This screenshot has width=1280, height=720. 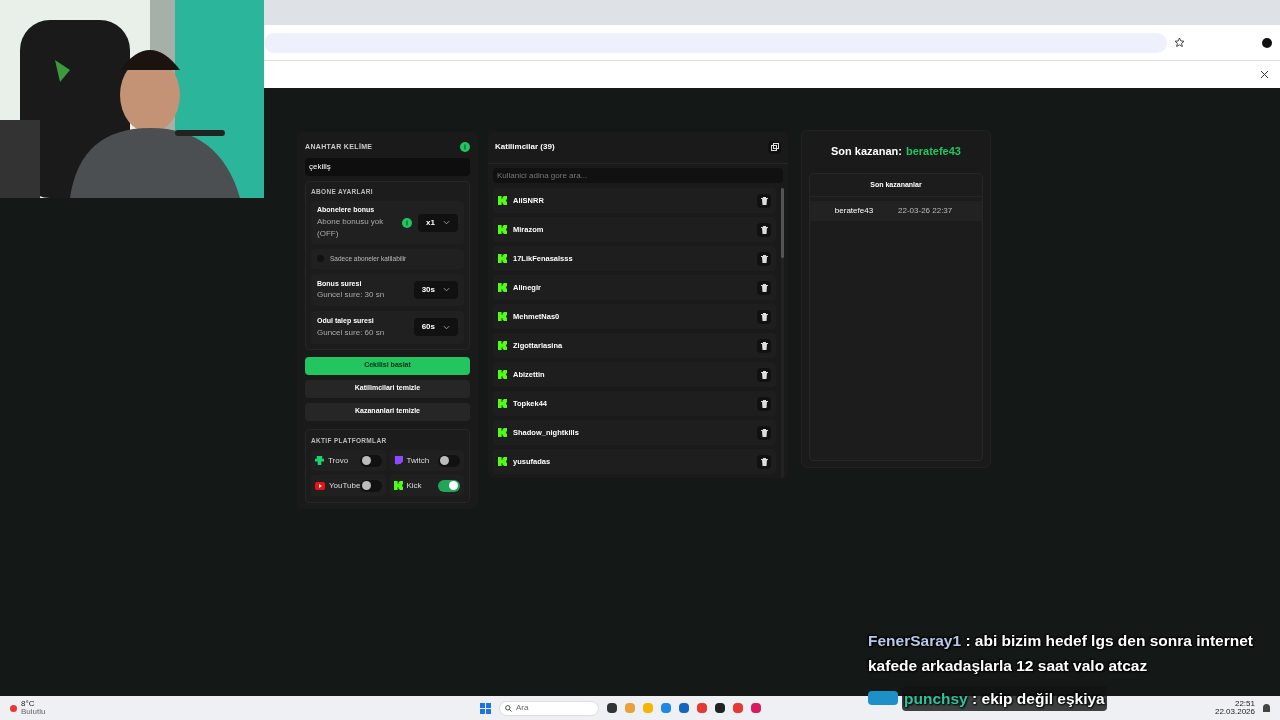 What do you see at coordinates (854, 211) in the screenshot?
I see `table-cell-text: beratefe43` at bounding box center [854, 211].